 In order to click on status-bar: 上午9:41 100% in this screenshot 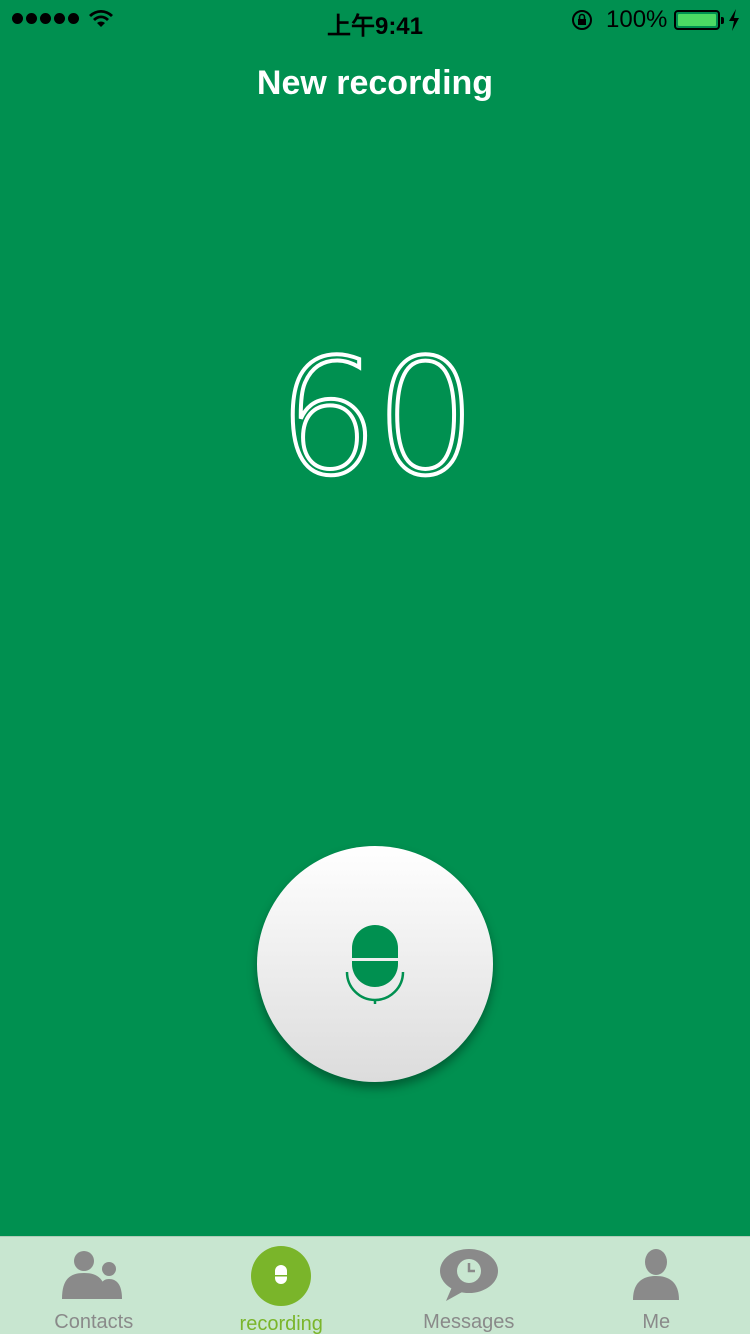, I will do `click(375, 20)`.